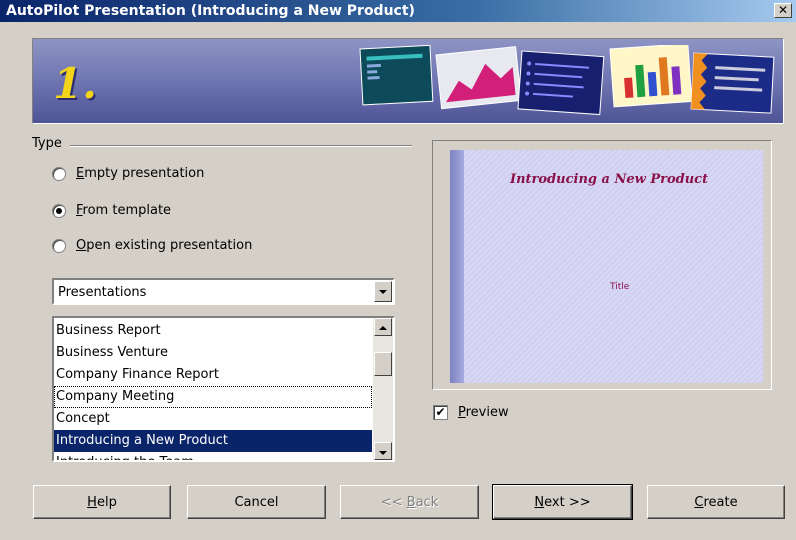 This screenshot has width=796, height=540. I want to click on type-group-label: Type, so click(47, 143).